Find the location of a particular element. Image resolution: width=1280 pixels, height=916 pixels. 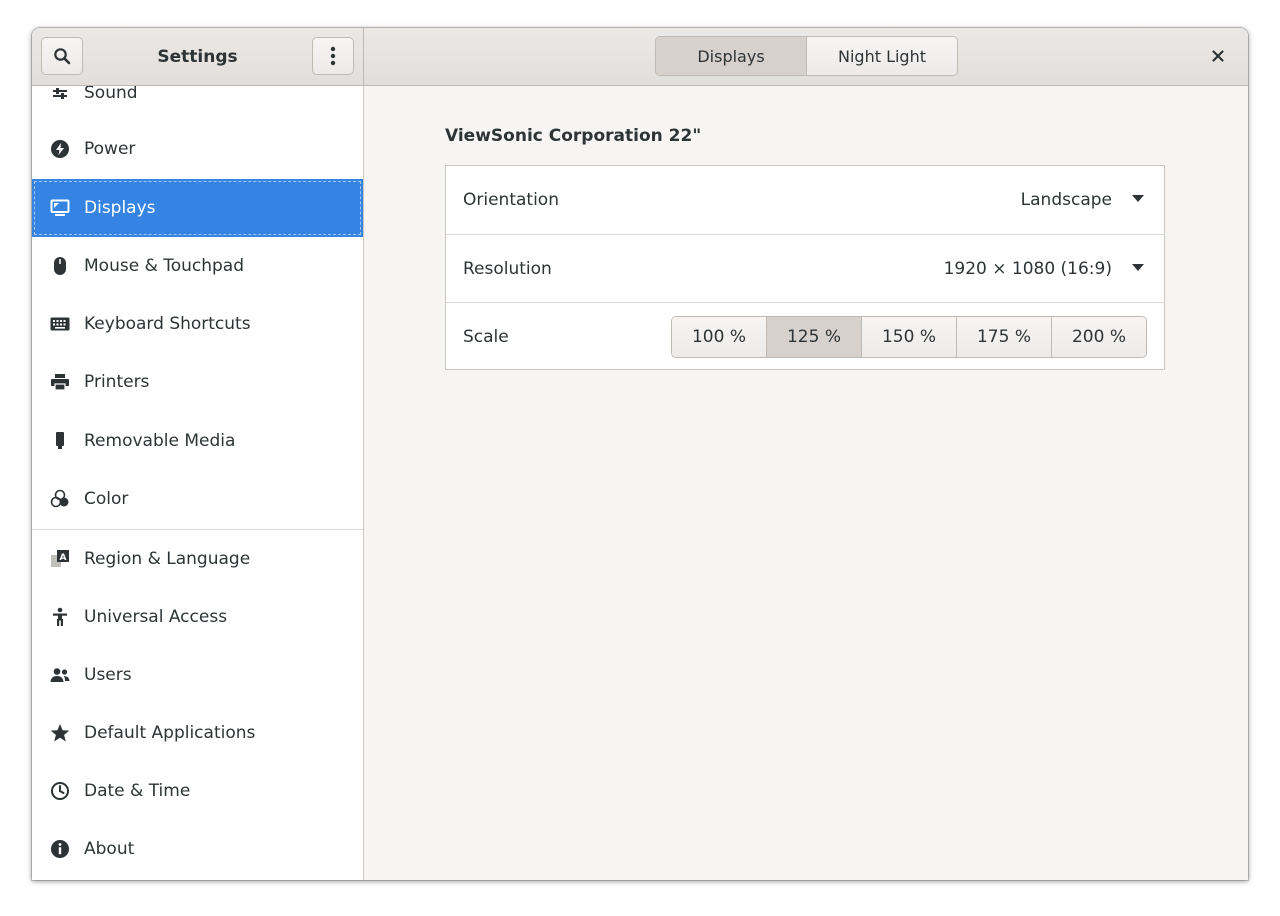

scale-option-200: 200 % is located at coordinates (1098, 337).